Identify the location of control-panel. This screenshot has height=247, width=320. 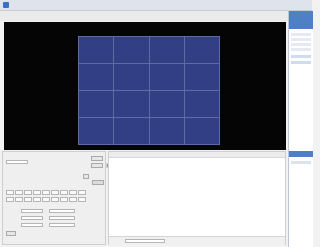
(54, 198).